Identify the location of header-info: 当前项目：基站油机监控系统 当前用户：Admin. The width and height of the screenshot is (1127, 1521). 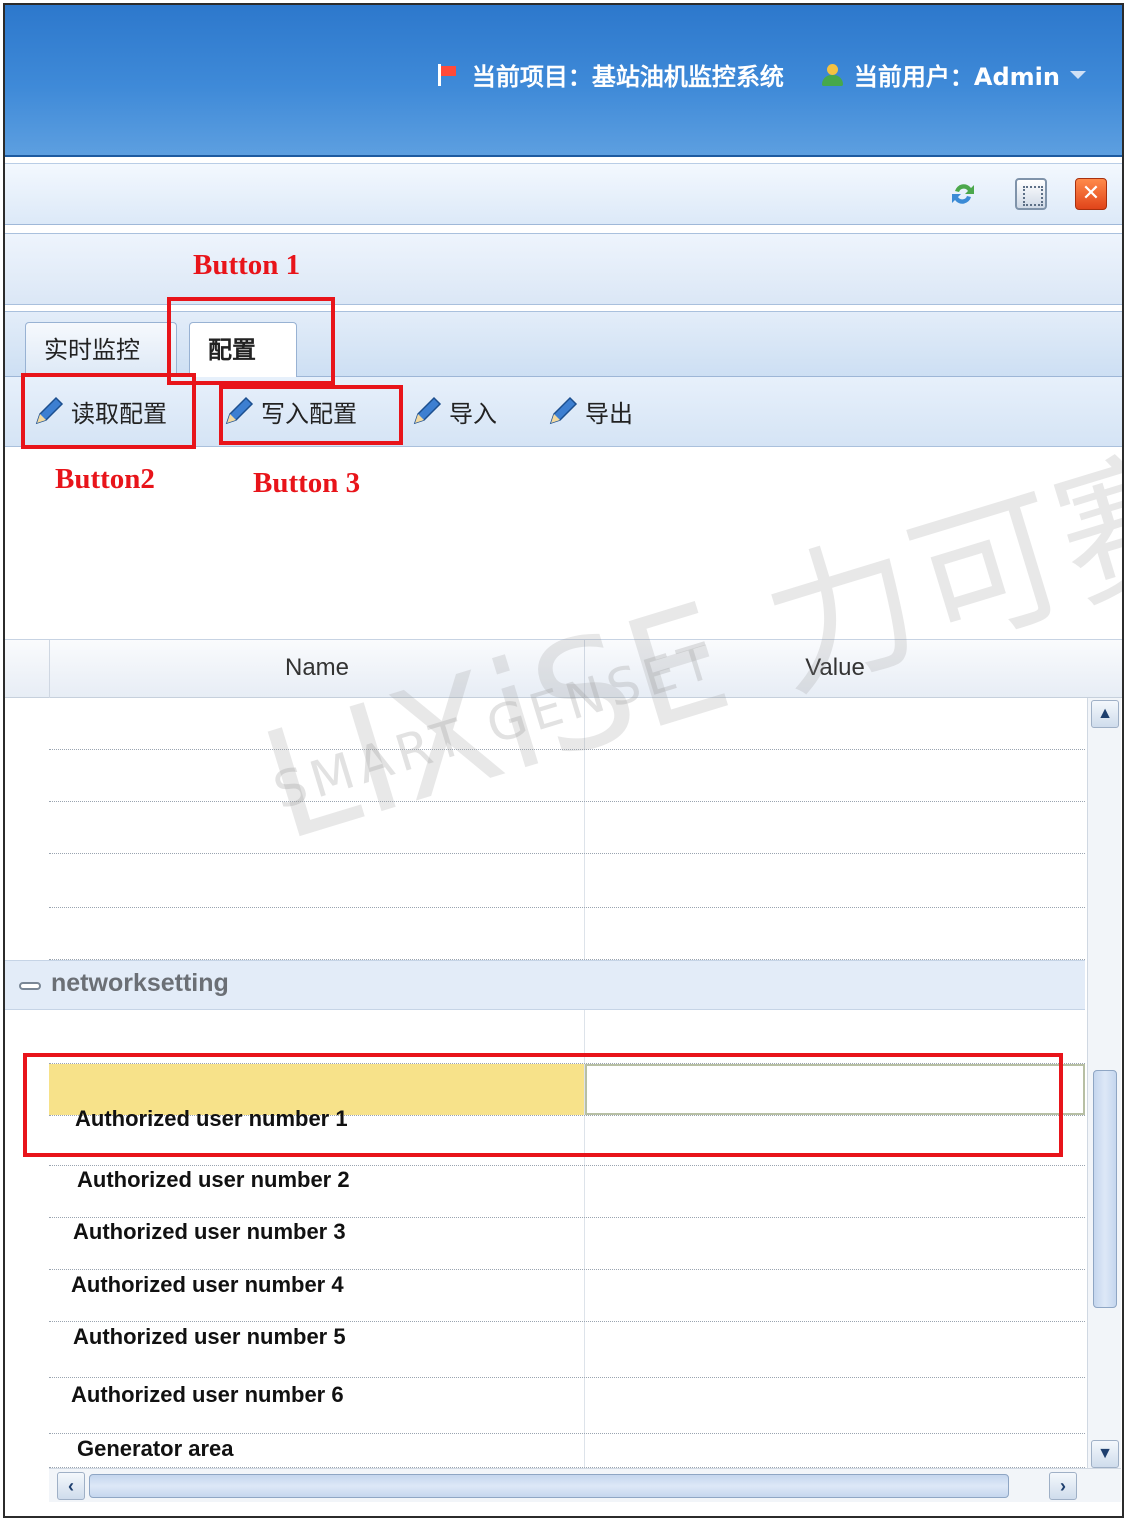
(761, 74).